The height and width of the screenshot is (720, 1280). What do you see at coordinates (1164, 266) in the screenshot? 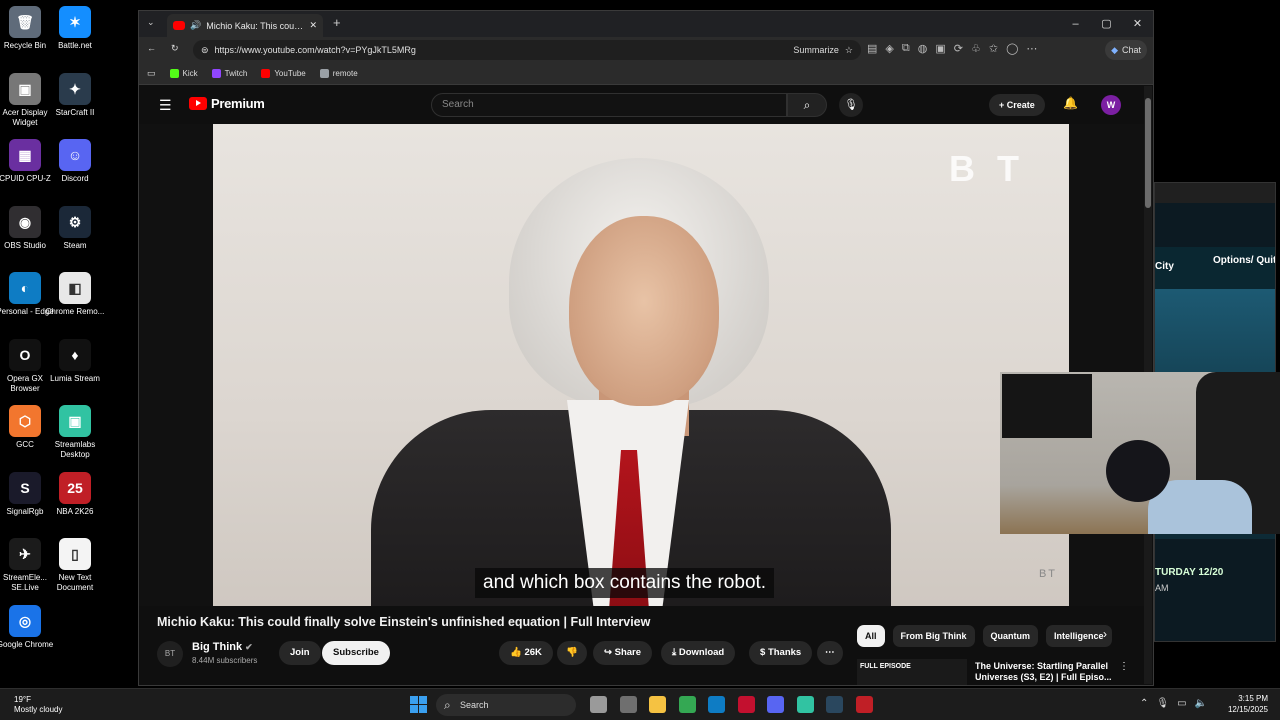
I see `city-menu-item: City` at bounding box center [1164, 266].